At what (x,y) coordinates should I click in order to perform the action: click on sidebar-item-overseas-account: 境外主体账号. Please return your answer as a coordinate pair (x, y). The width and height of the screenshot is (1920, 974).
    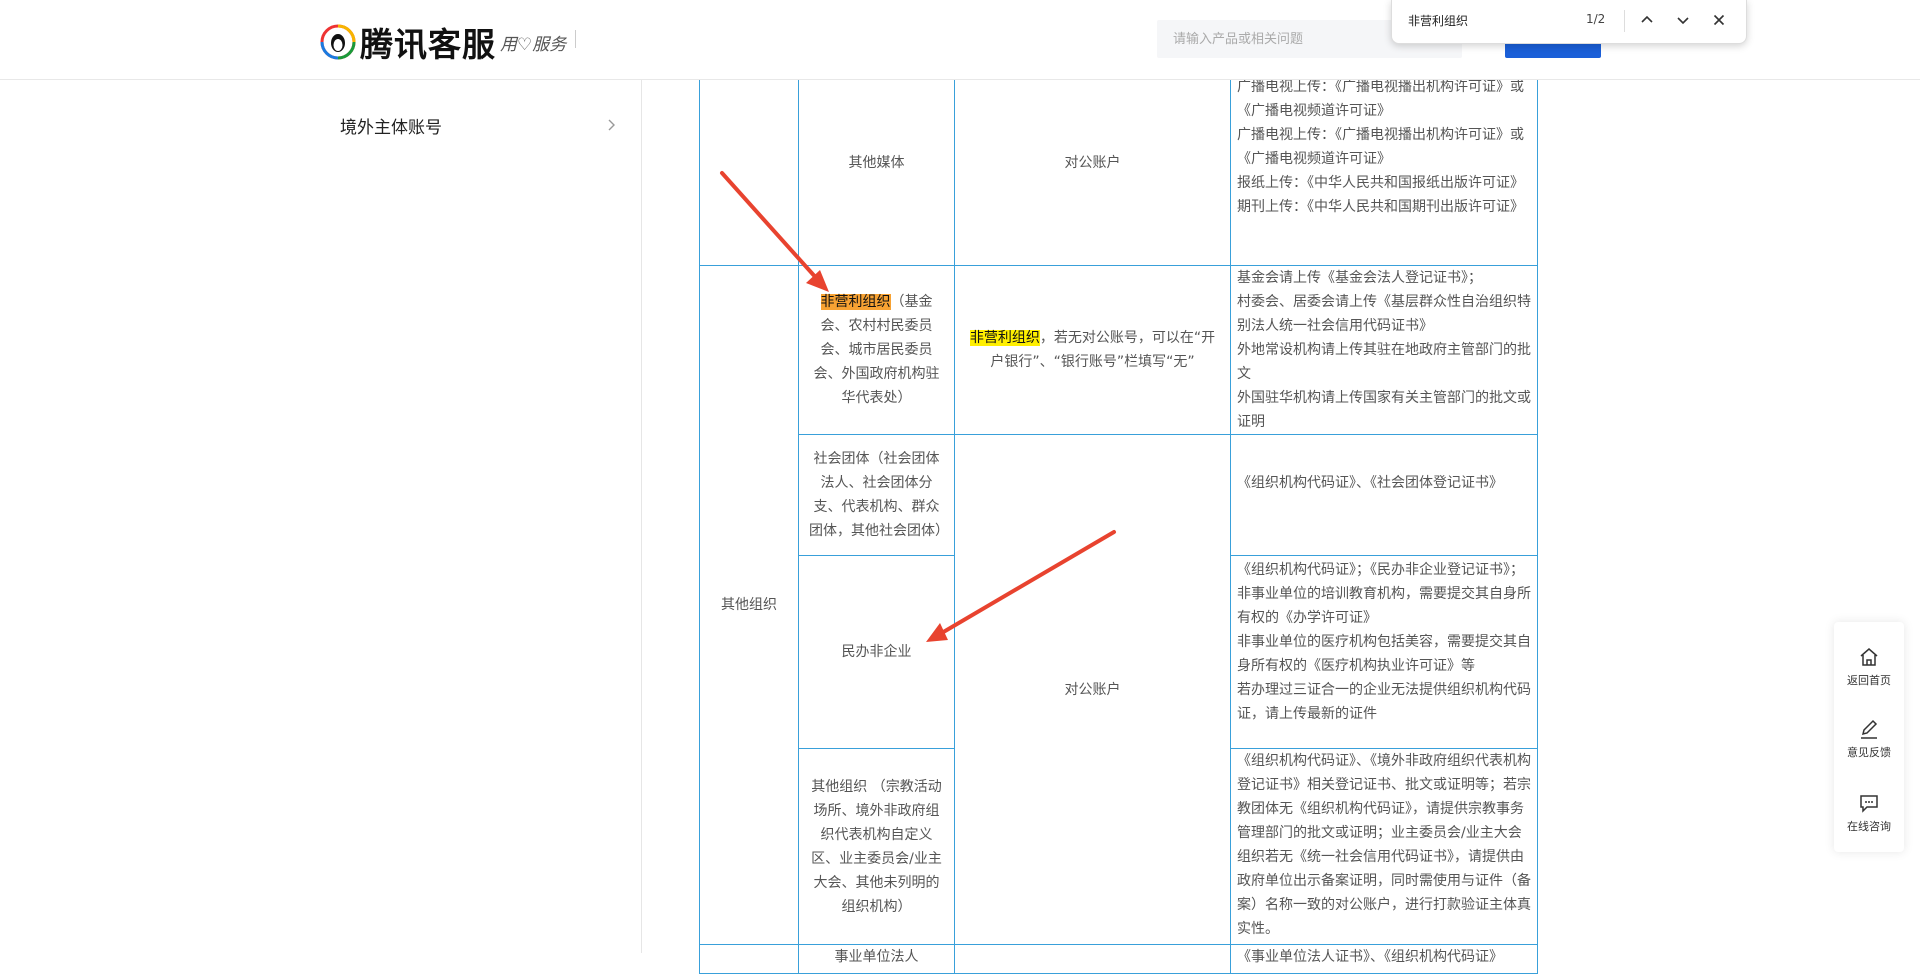
    Looking at the image, I should click on (479, 125).